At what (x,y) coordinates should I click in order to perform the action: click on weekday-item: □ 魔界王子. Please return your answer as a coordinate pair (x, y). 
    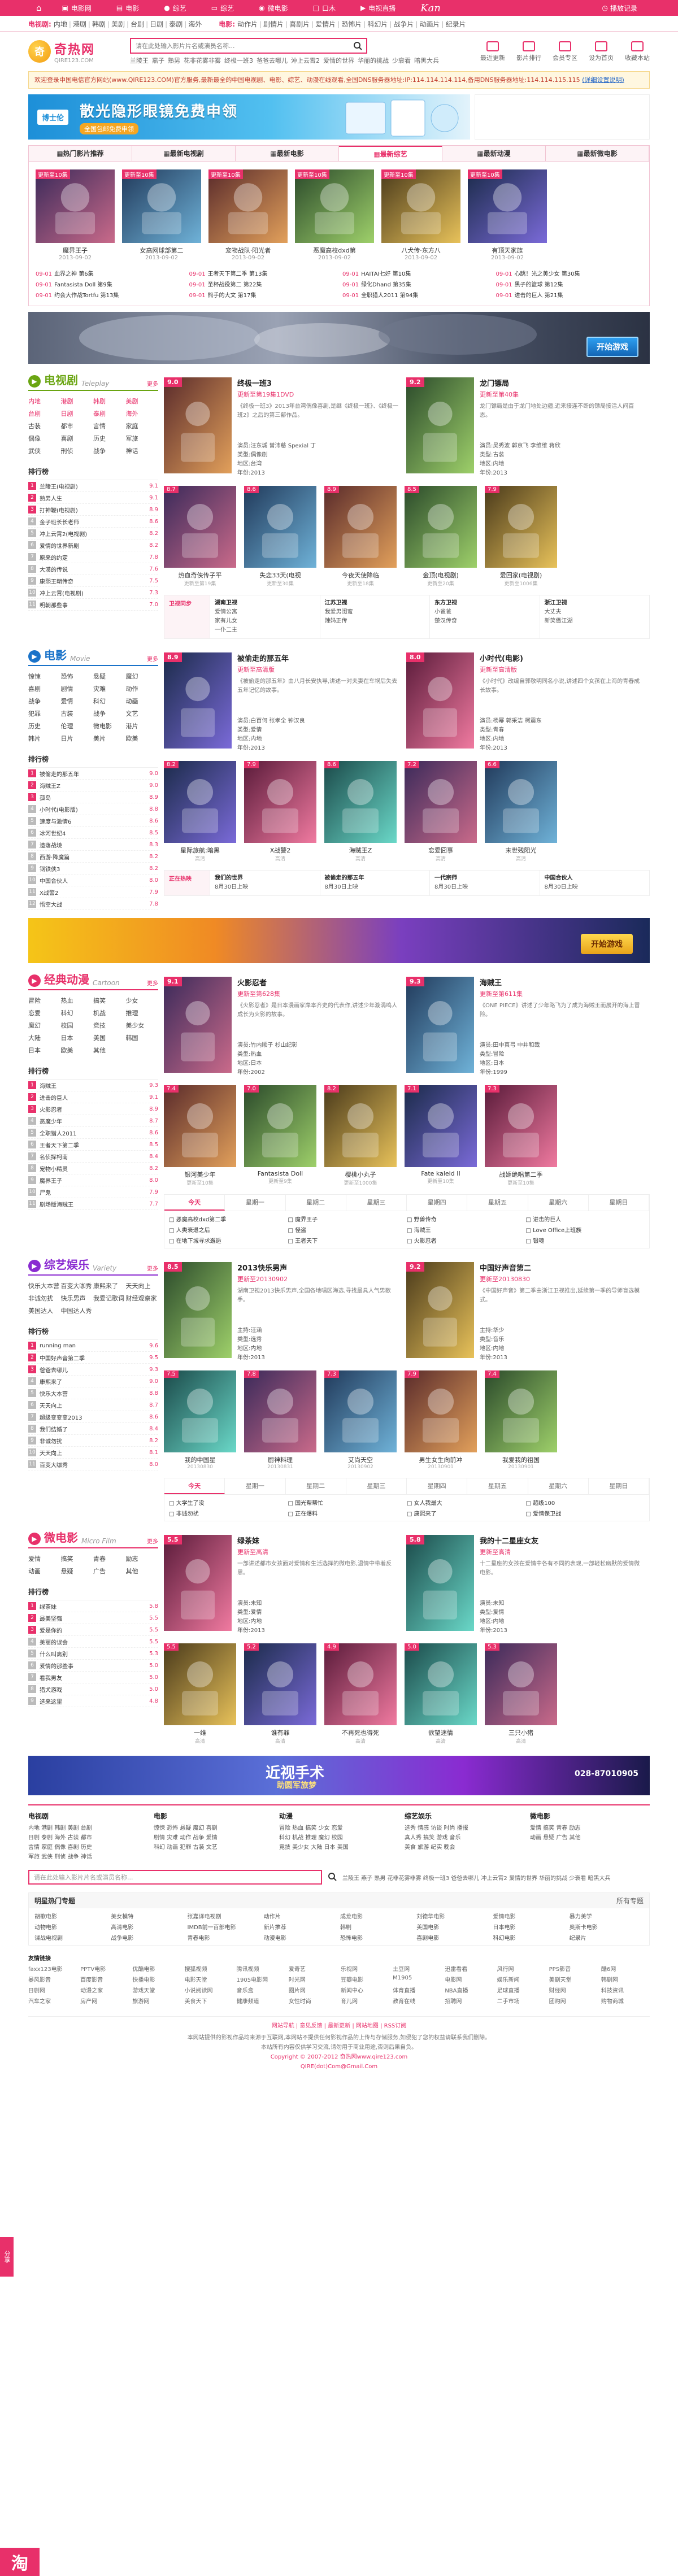
    Looking at the image, I should click on (347, 1219).